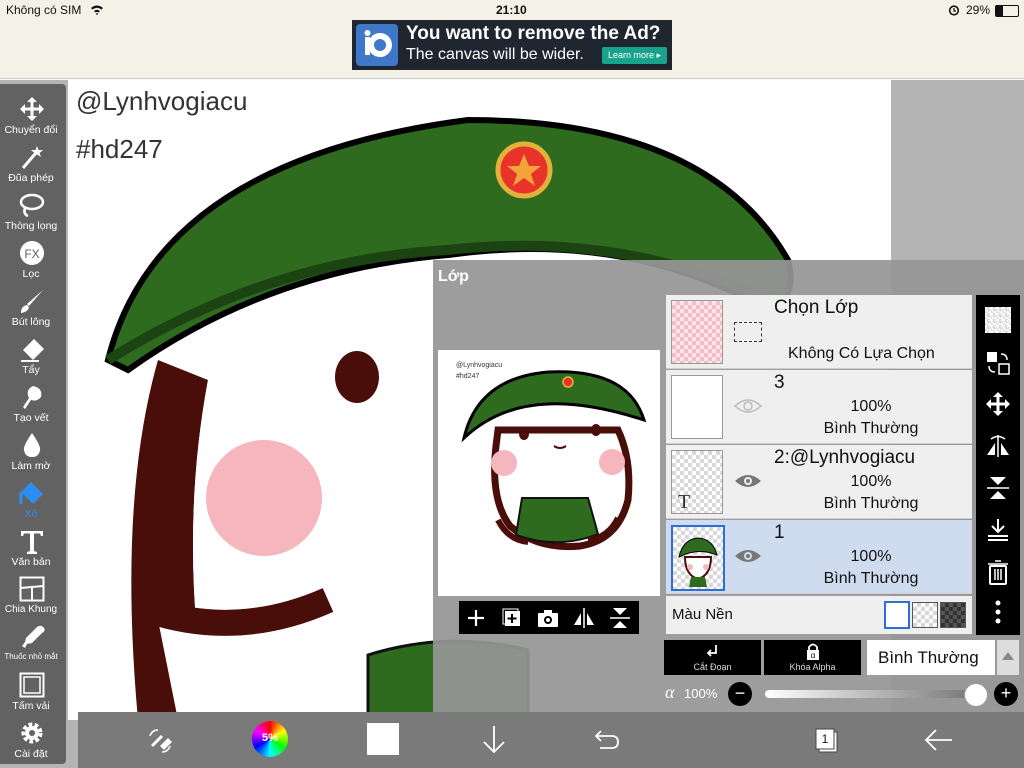 Image resolution: width=1024 pixels, height=768 pixels. Describe the element at coordinates (620, 618) in the screenshot. I see `flip-vertical-icon` at that location.